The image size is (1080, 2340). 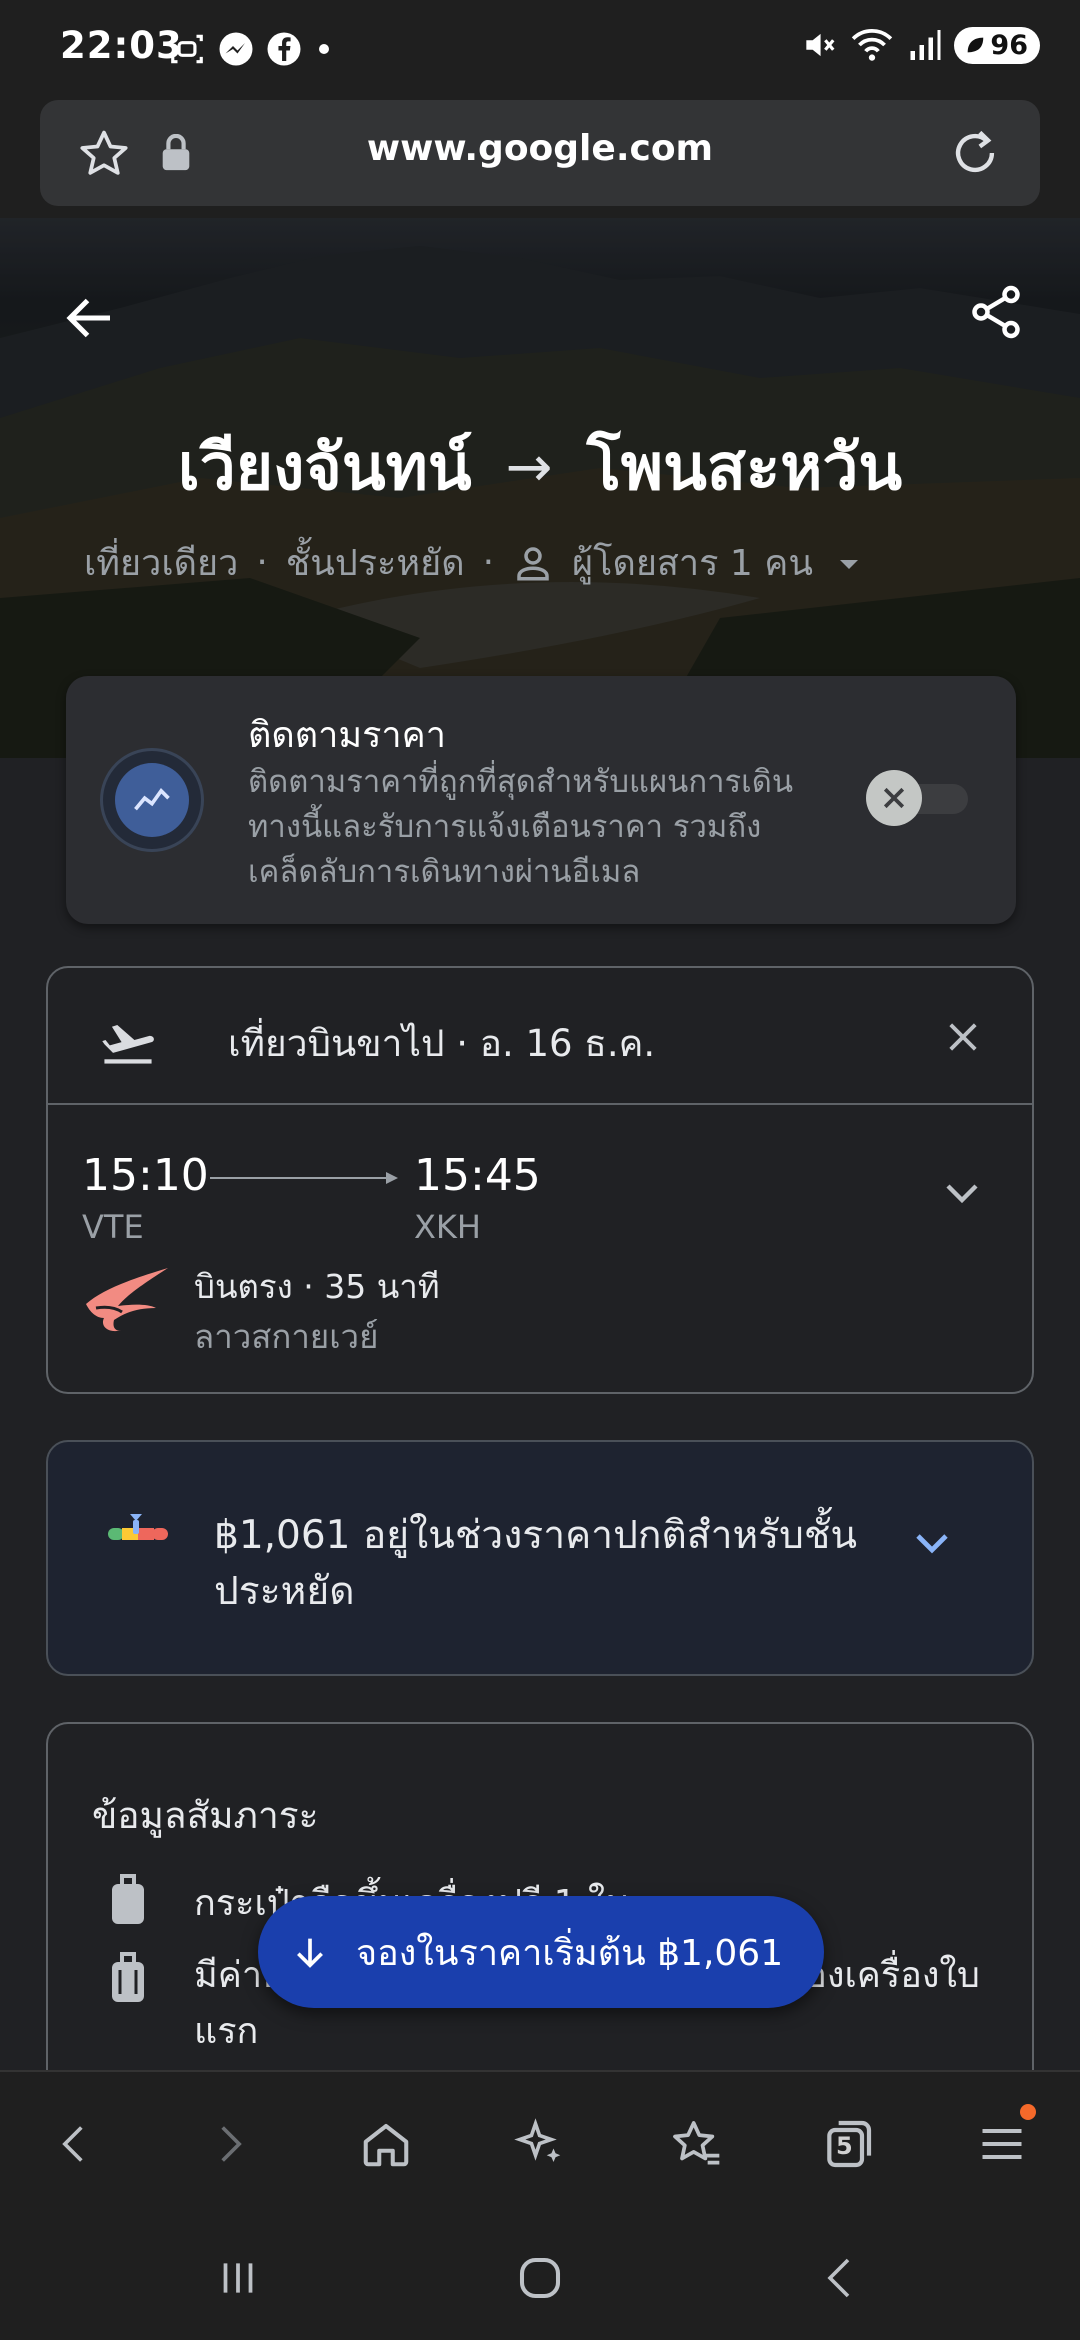 What do you see at coordinates (976, 45) in the screenshot?
I see `leaf-icon` at bounding box center [976, 45].